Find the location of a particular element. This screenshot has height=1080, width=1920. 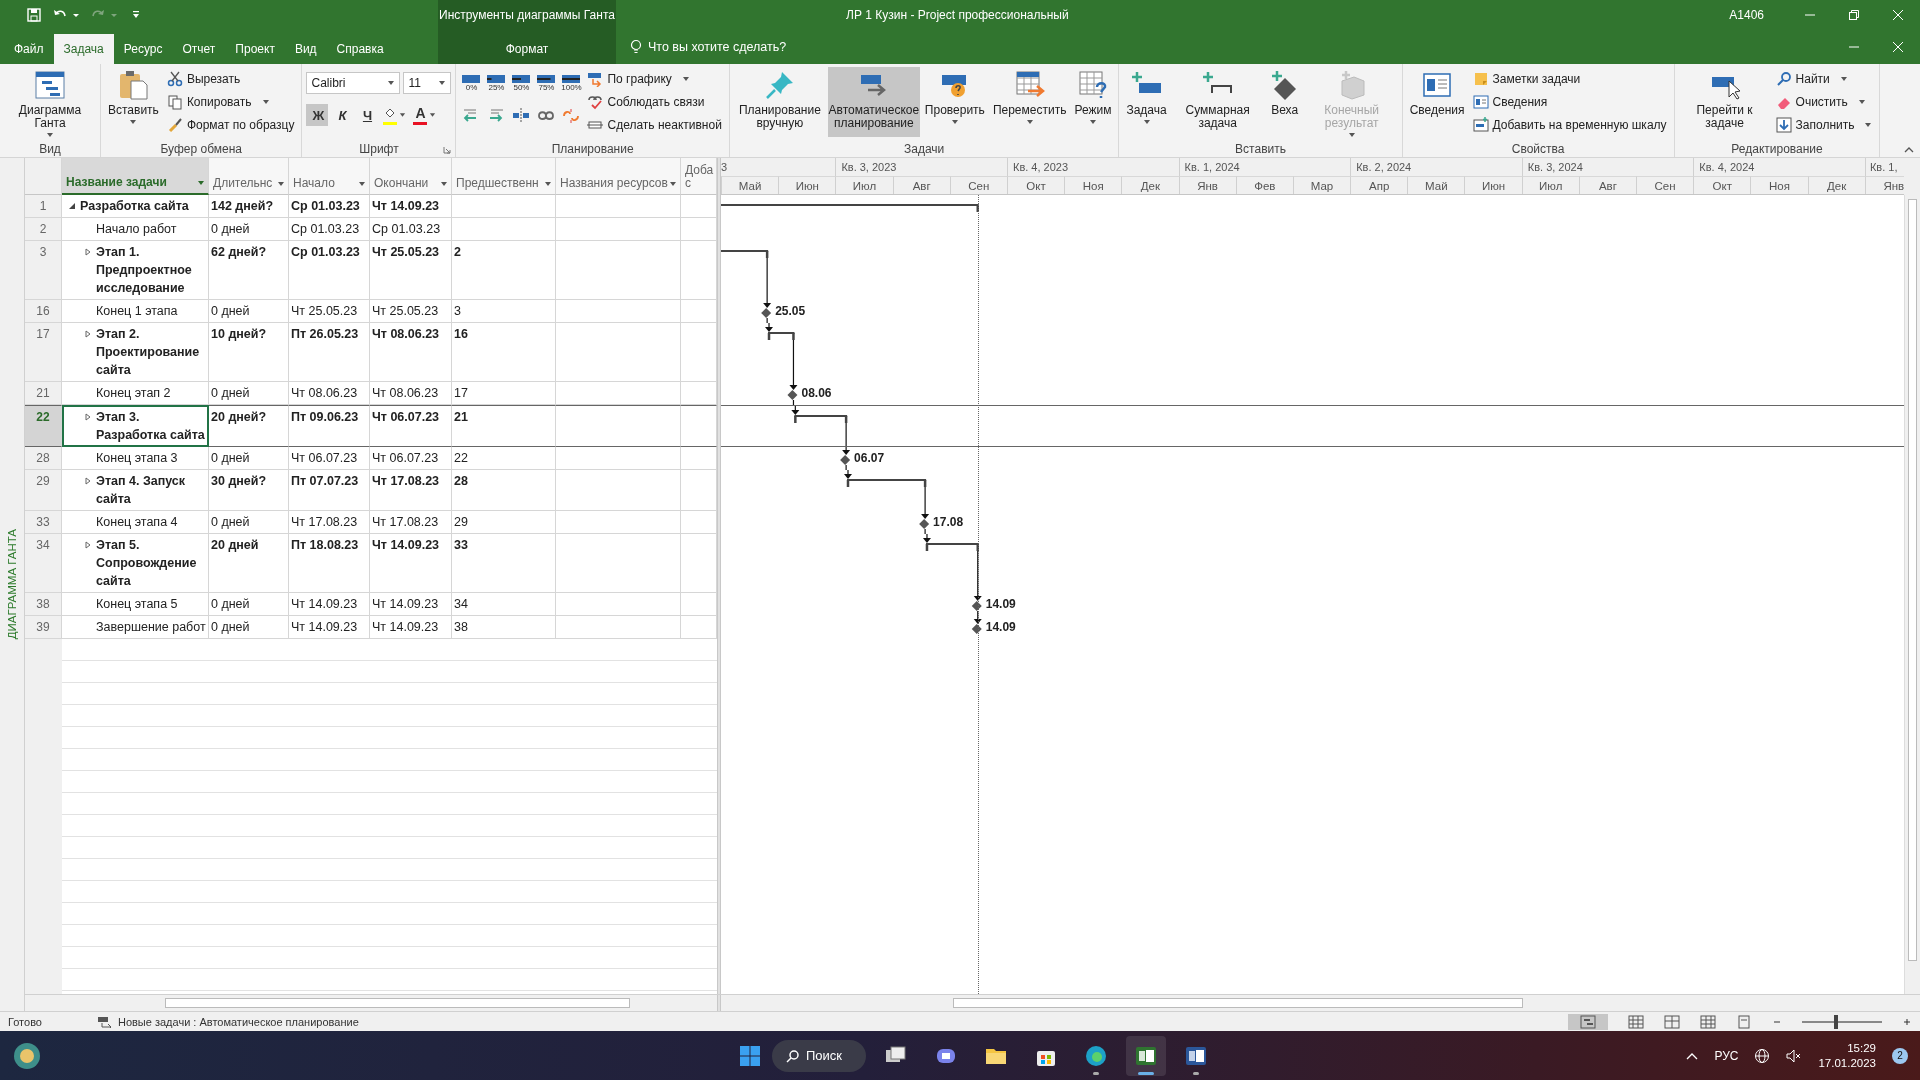

taskbar-search: Поиск is located at coordinates (819, 1055).